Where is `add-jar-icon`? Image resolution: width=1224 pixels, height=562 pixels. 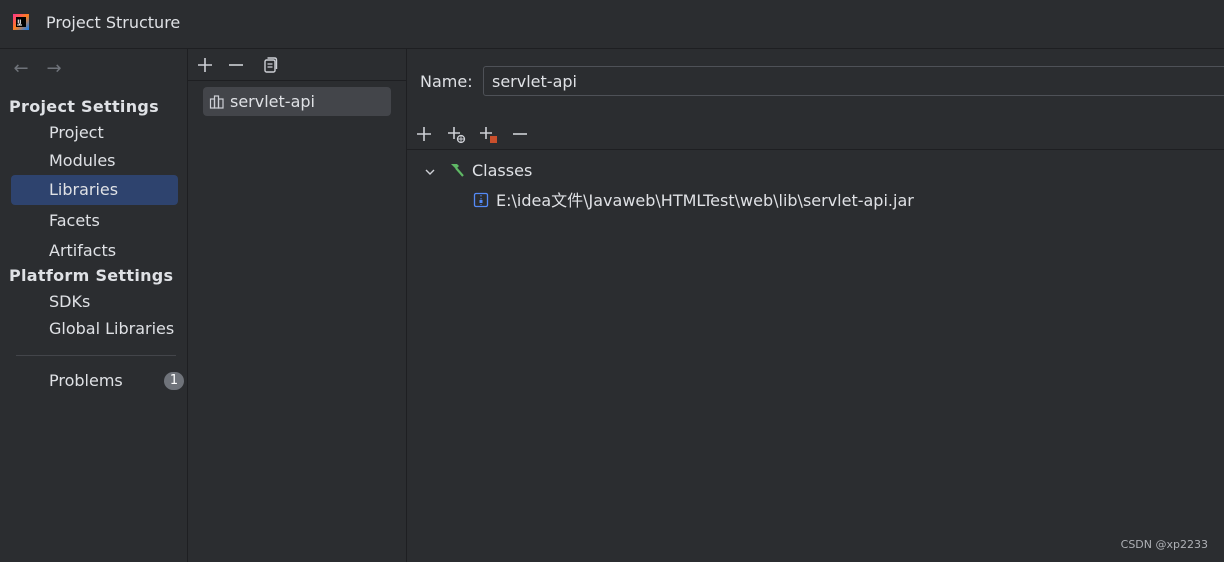
add-jar-icon is located at coordinates (488, 134).